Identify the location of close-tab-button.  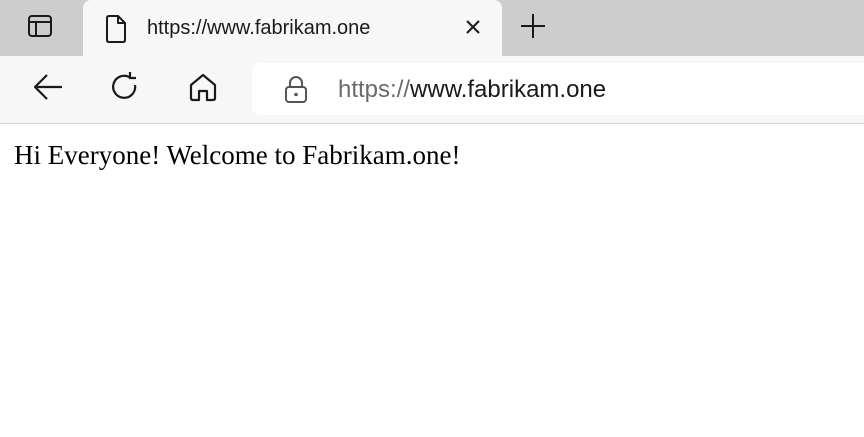
(473, 29).